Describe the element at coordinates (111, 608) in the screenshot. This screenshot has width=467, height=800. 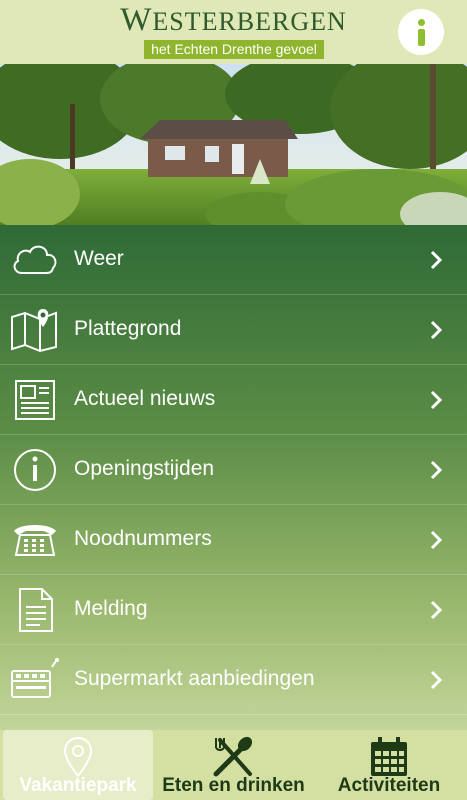
I see `menu-item-label: Melding` at that location.